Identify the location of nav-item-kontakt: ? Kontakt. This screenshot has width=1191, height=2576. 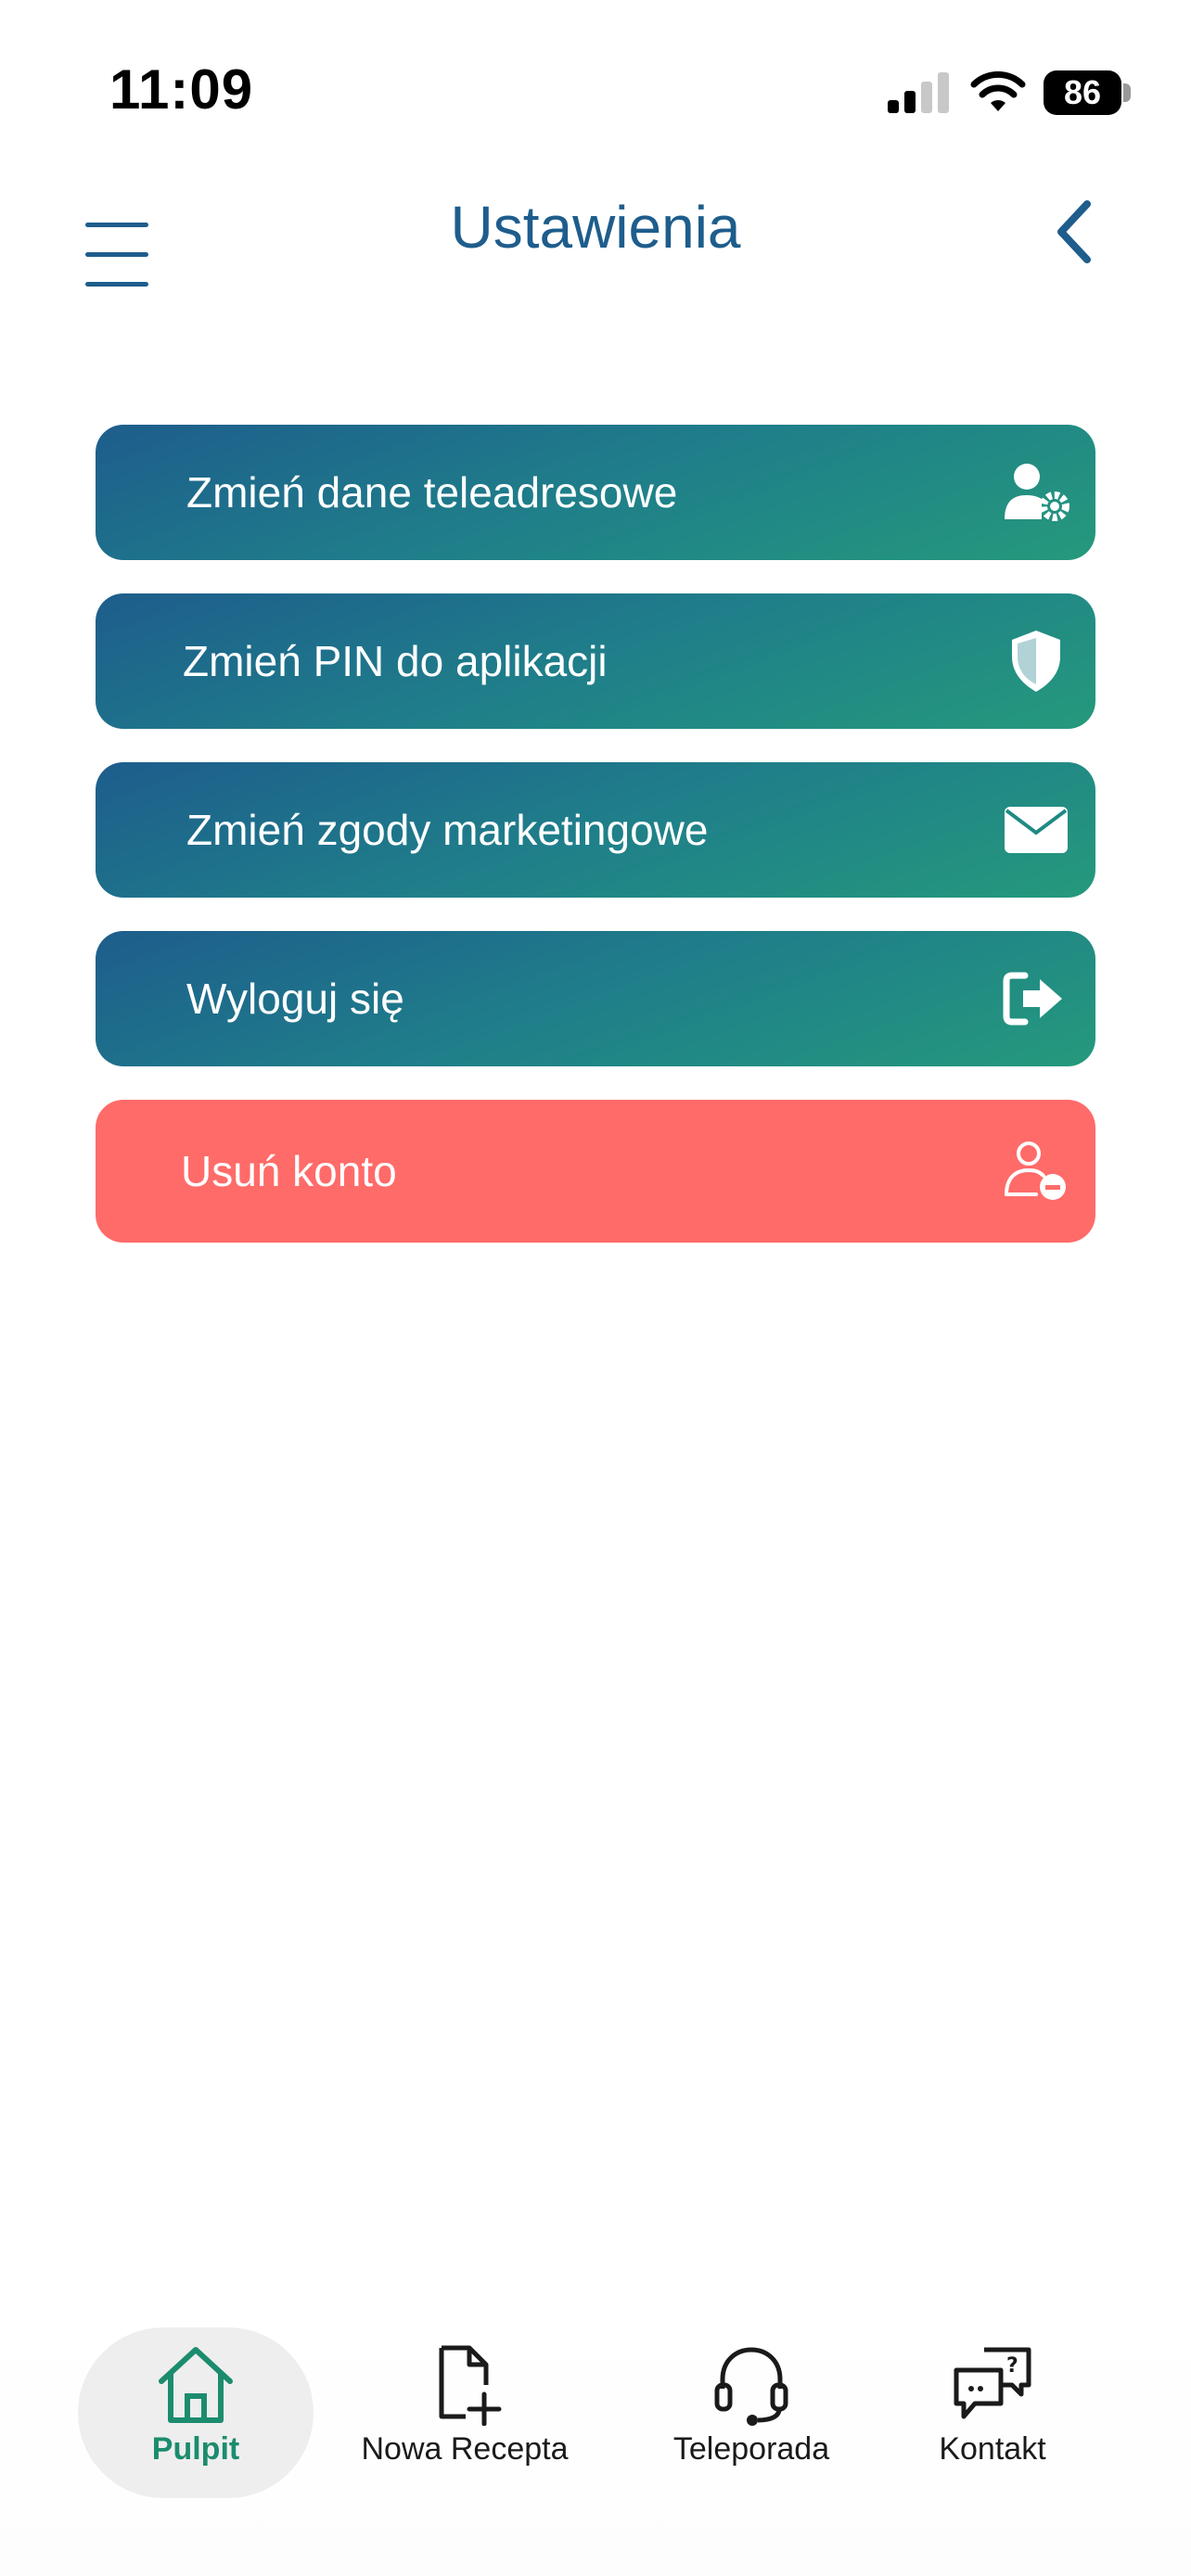
(992, 2423).